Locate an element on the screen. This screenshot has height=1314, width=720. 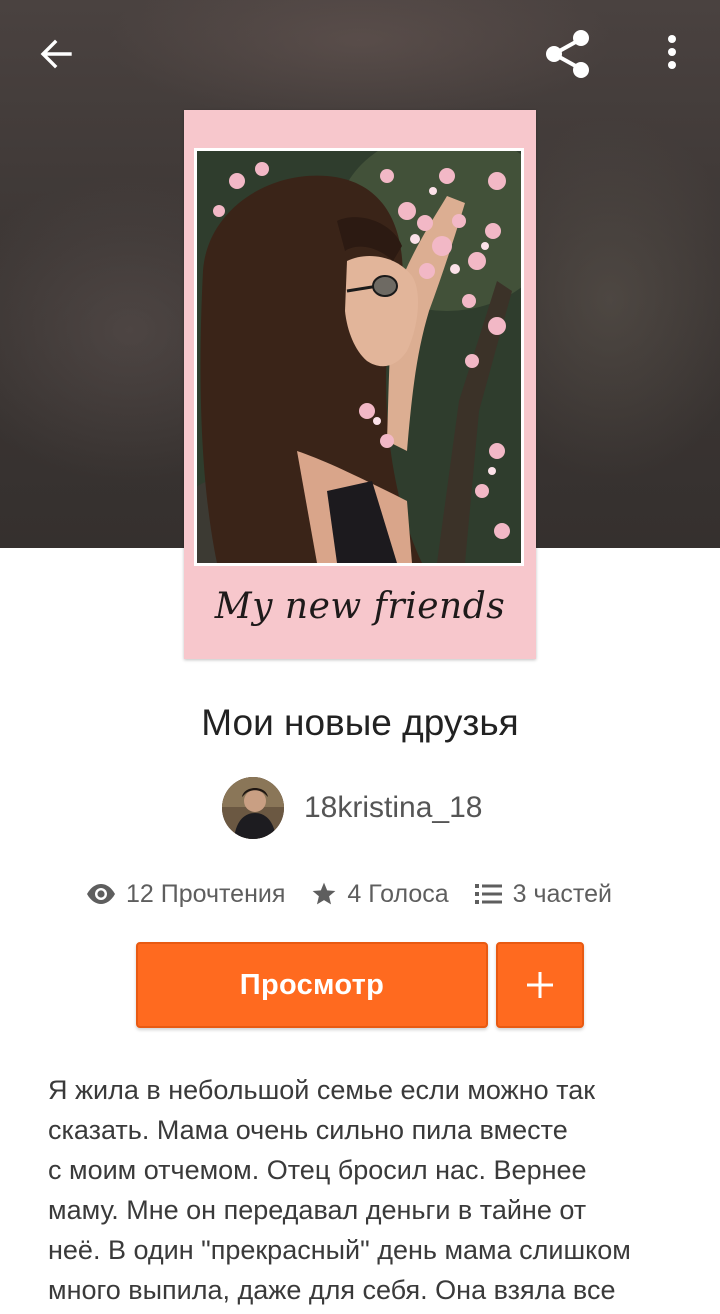
read-button-label: Просмотр is located at coordinates (312, 984).